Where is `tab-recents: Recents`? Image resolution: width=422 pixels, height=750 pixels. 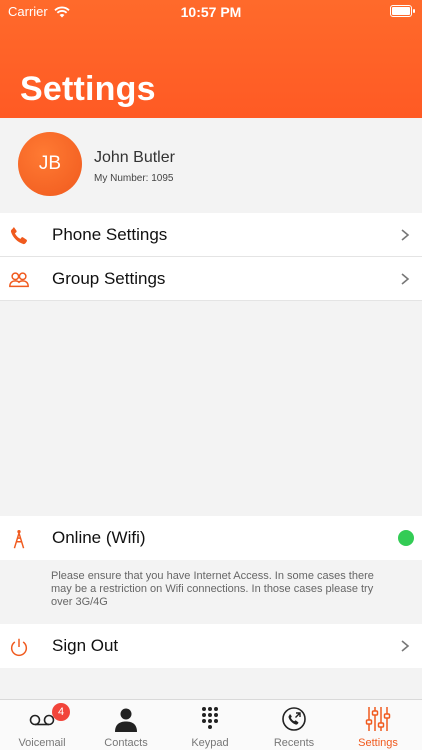
tab-recents: Recents is located at coordinates (294, 725).